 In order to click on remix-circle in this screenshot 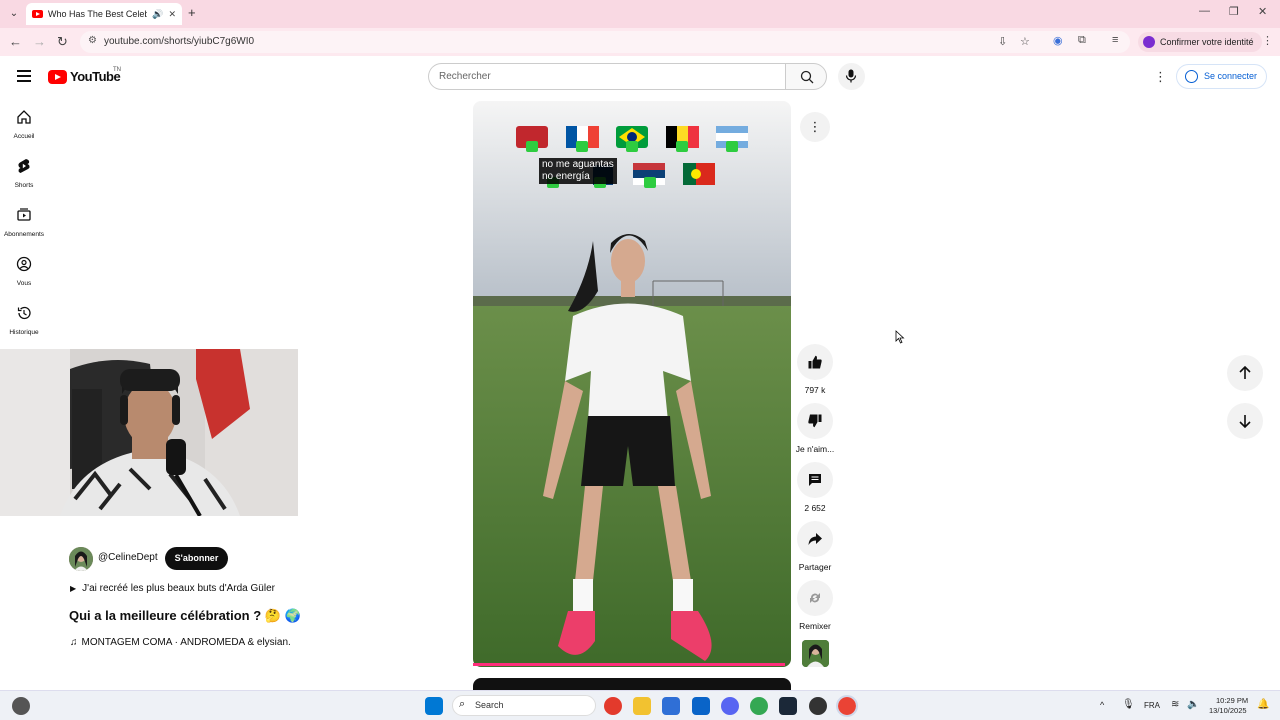, I will do `click(815, 598)`.